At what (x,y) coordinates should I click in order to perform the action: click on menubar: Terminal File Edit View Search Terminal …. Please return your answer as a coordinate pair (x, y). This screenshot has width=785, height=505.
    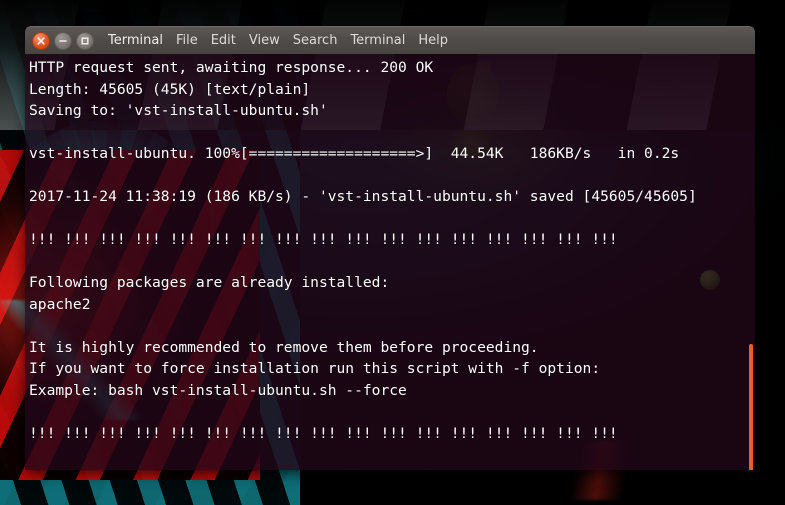
    Looking at the image, I should click on (278, 40).